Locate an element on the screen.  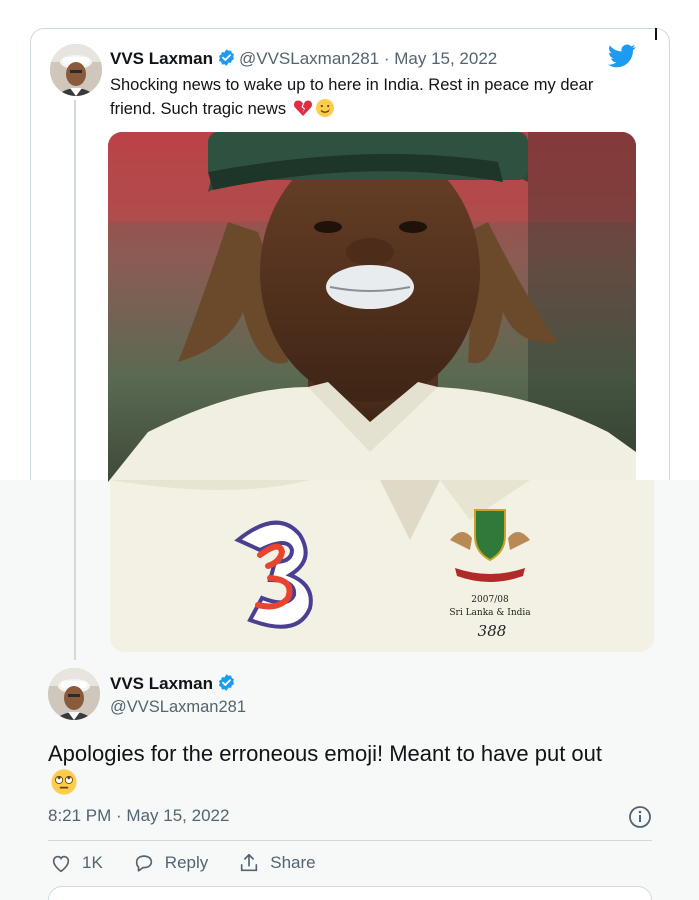
reply-input-box is located at coordinates (350, 893).